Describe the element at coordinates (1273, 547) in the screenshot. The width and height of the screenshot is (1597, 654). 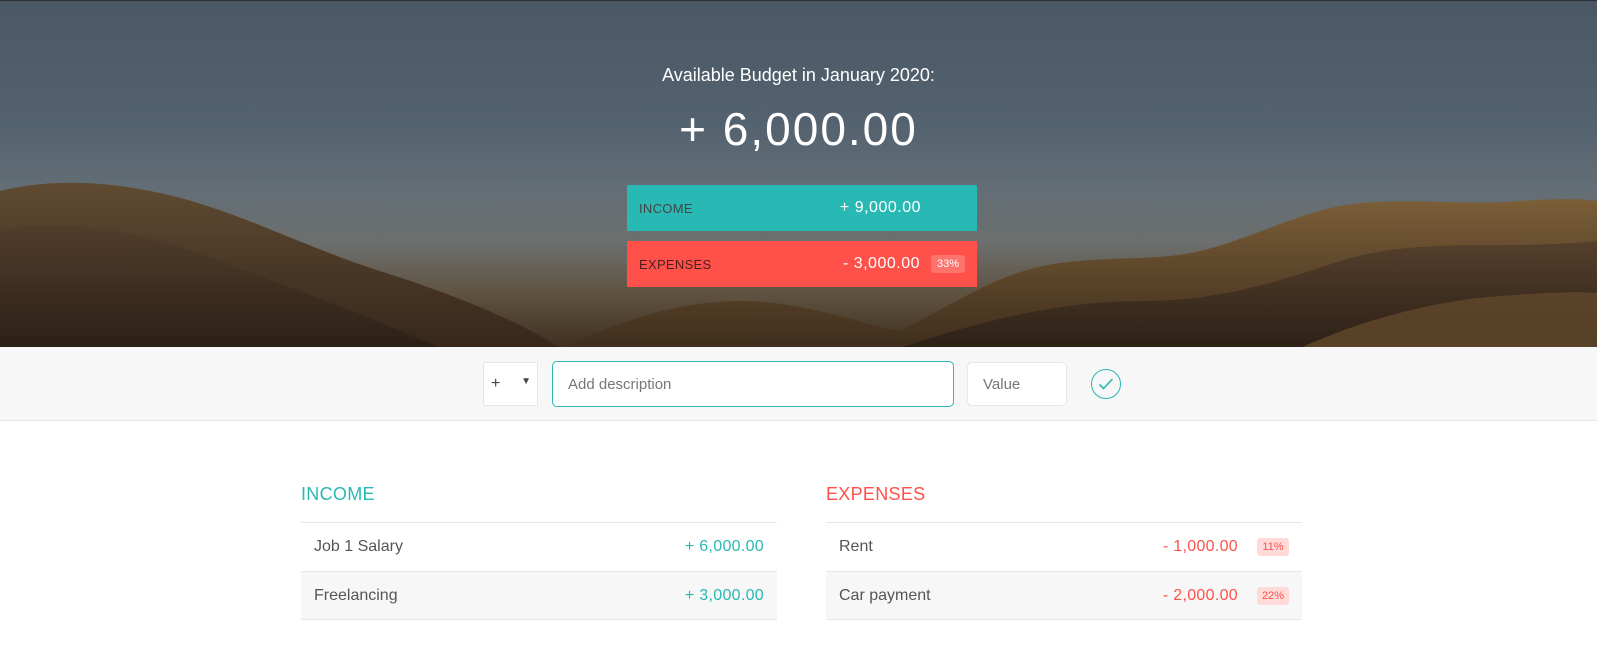
I see `expense-percentage-badge: 11%` at that location.